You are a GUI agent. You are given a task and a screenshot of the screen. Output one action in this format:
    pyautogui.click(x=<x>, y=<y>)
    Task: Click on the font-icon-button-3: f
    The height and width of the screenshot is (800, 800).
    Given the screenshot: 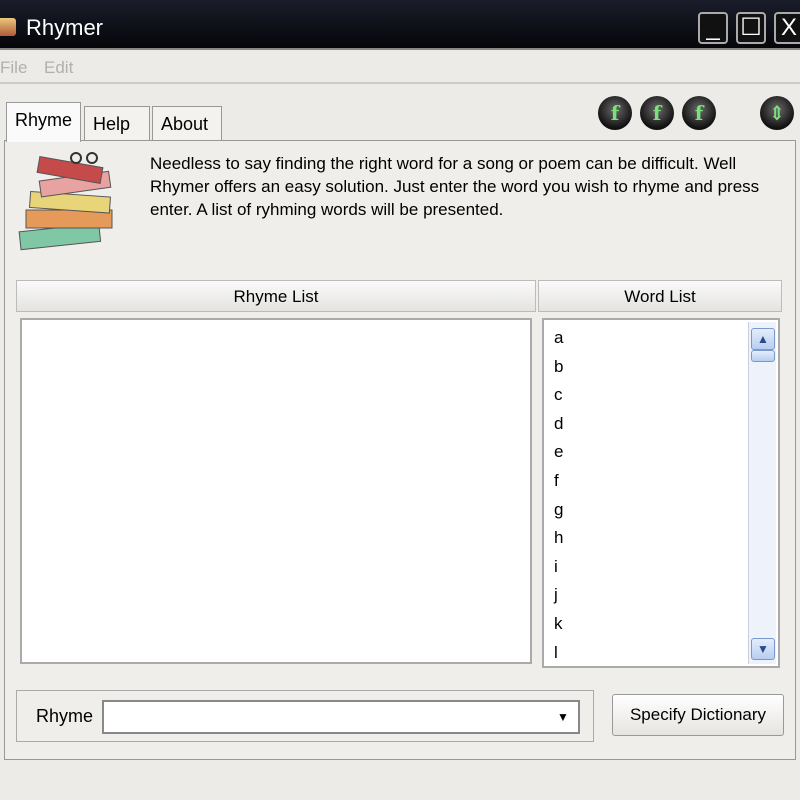 What is the action you would take?
    pyautogui.click(x=699, y=113)
    